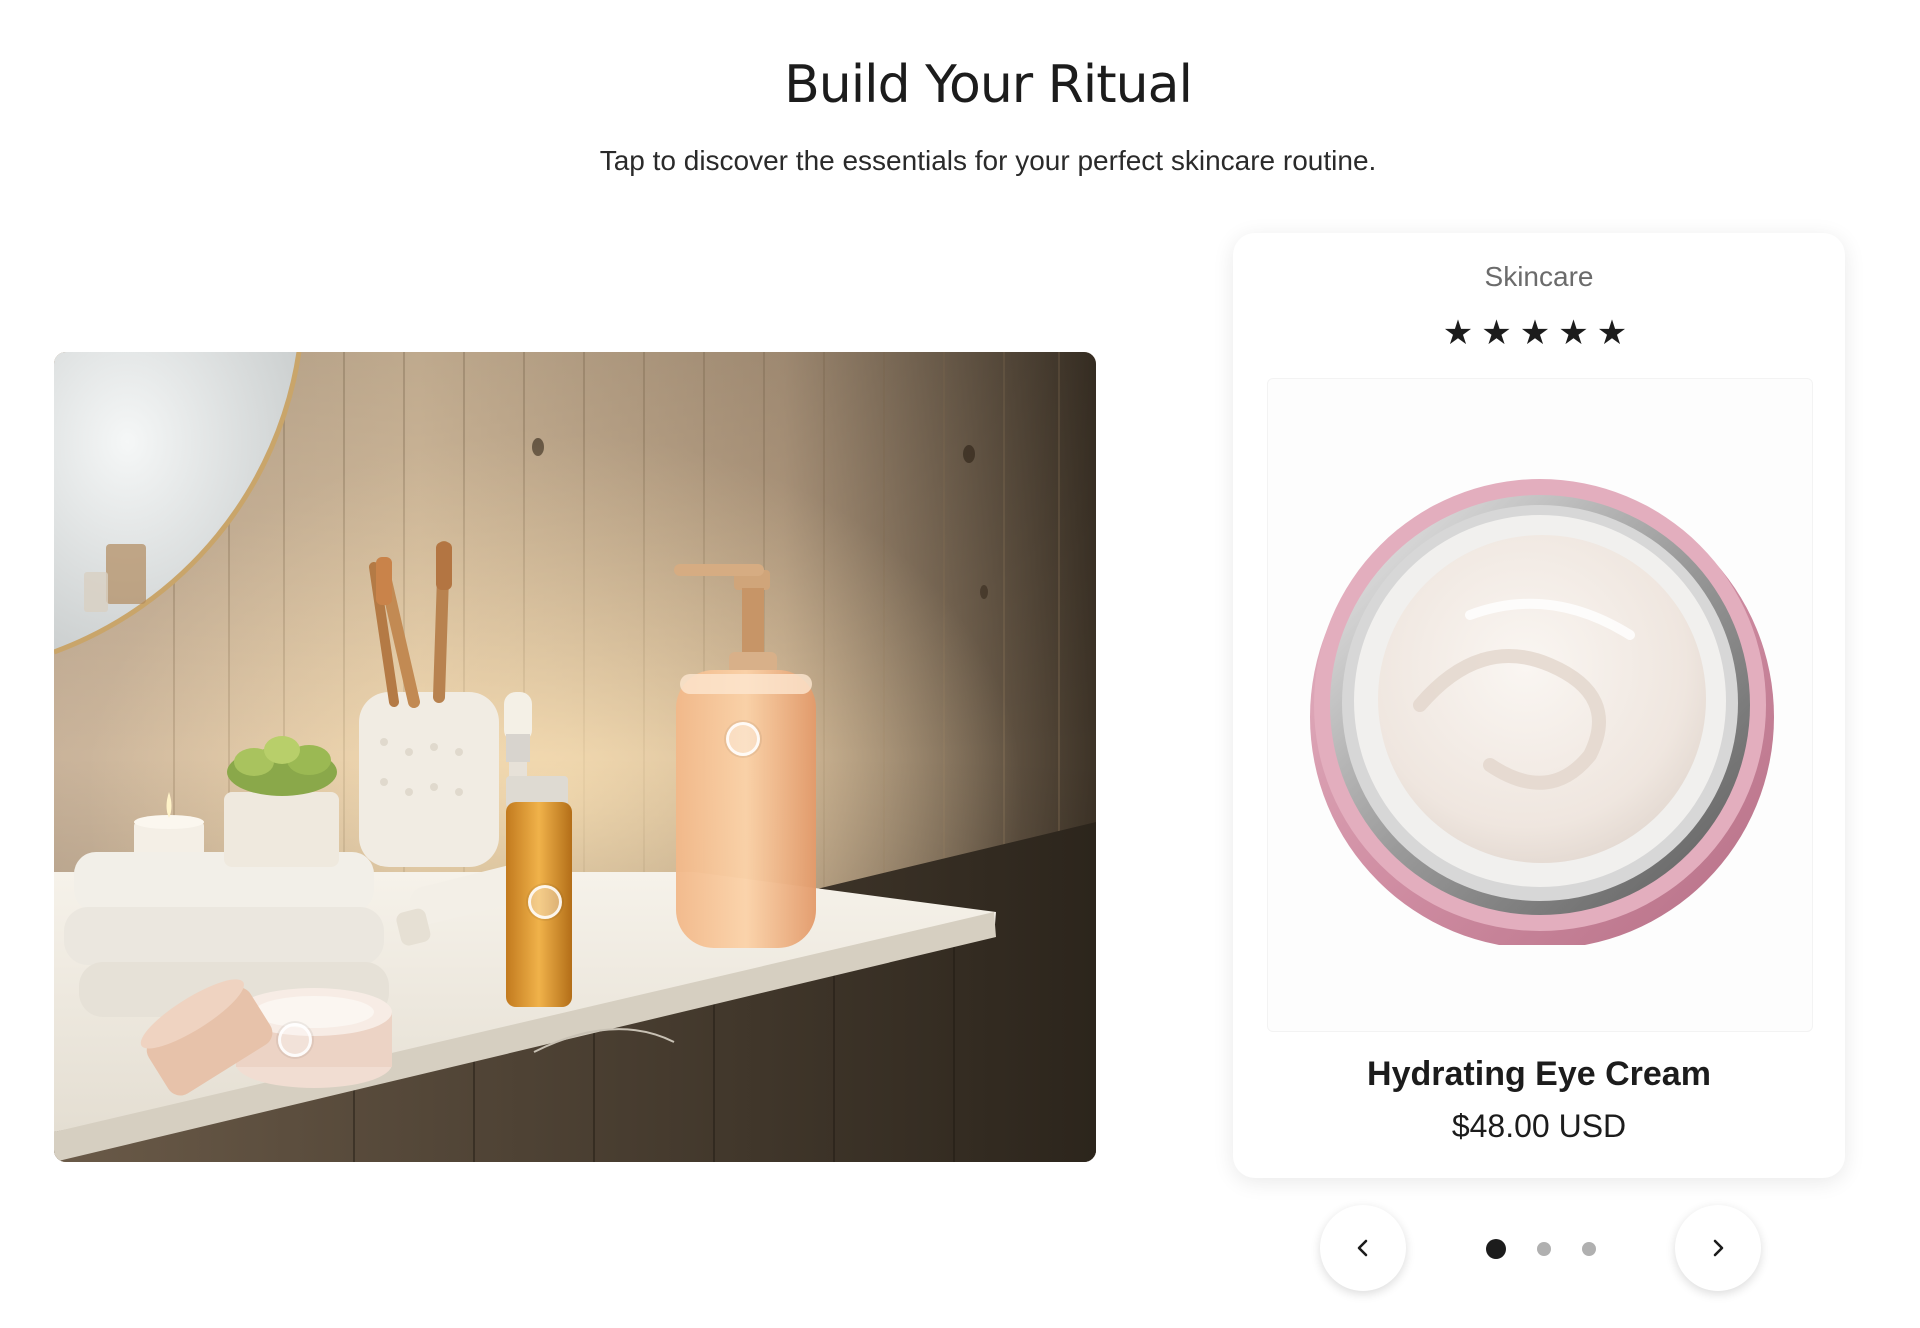 This screenshot has width=1920, height=1328. Describe the element at coordinates (1539, 333) in the screenshot. I see `rating-stars: ★★★★★` at that location.